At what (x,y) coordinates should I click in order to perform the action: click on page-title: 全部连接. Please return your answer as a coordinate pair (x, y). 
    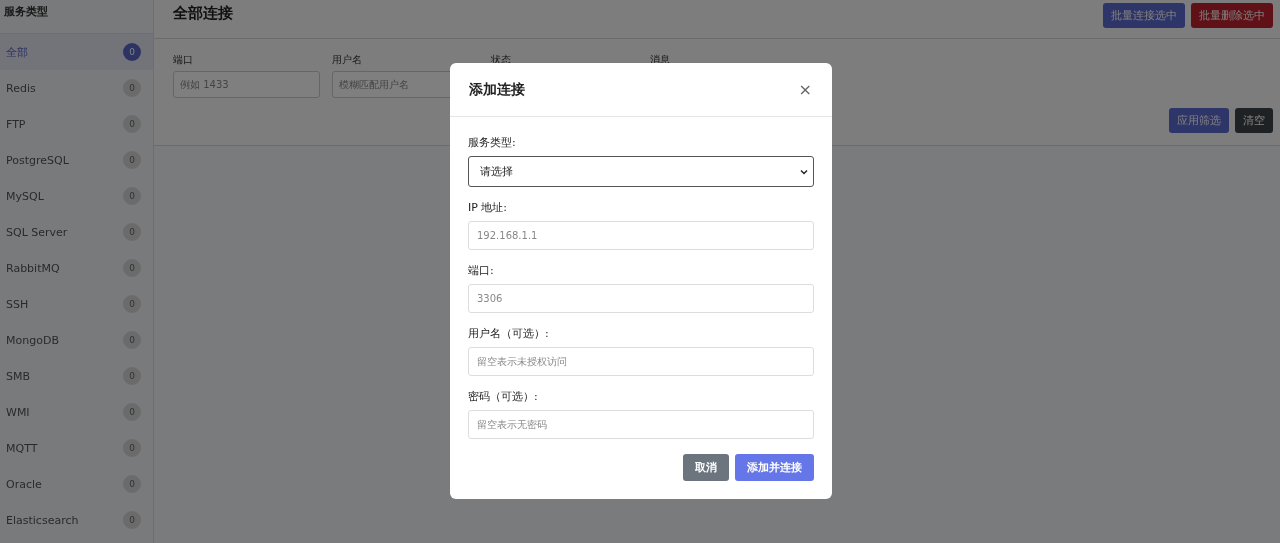
    Looking at the image, I should click on (203, 13).